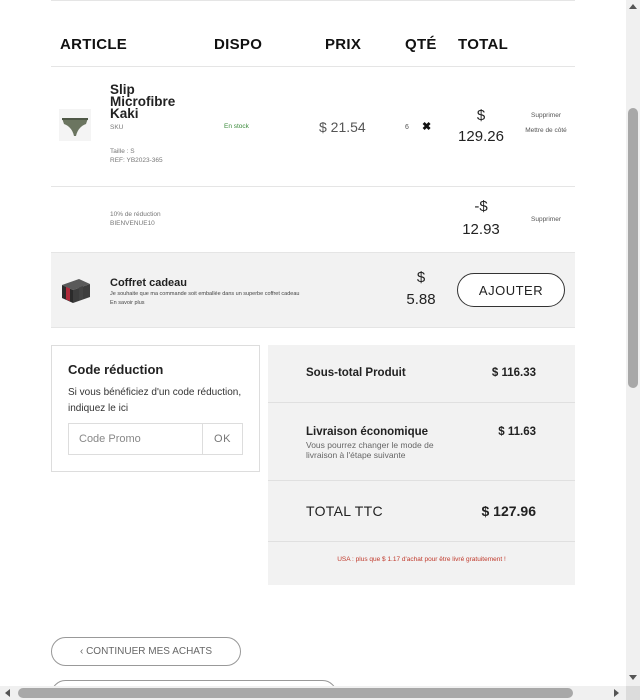  What do you see at coordinates (421, 511) in the screenshot?
I see `grand-total-row: TOTAL TTC $ 127.96` at bounding box center [421, 511].